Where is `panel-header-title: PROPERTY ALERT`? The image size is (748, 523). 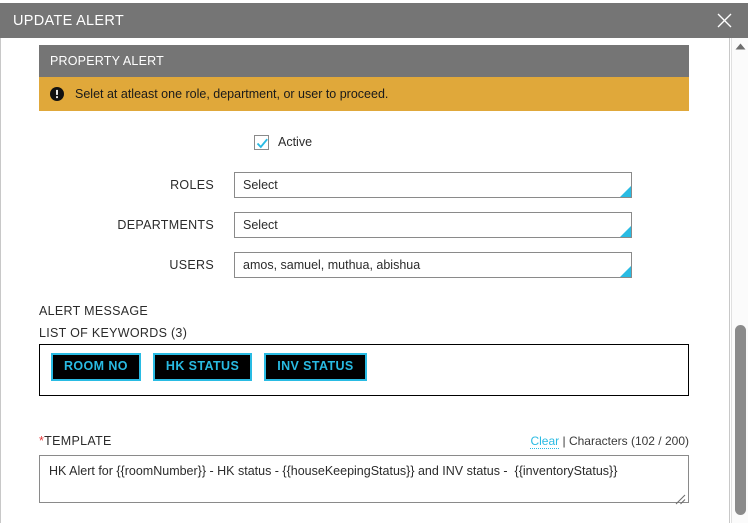
panel-header-title: PROPERTY ALERT is located at coordinates (107, 61).